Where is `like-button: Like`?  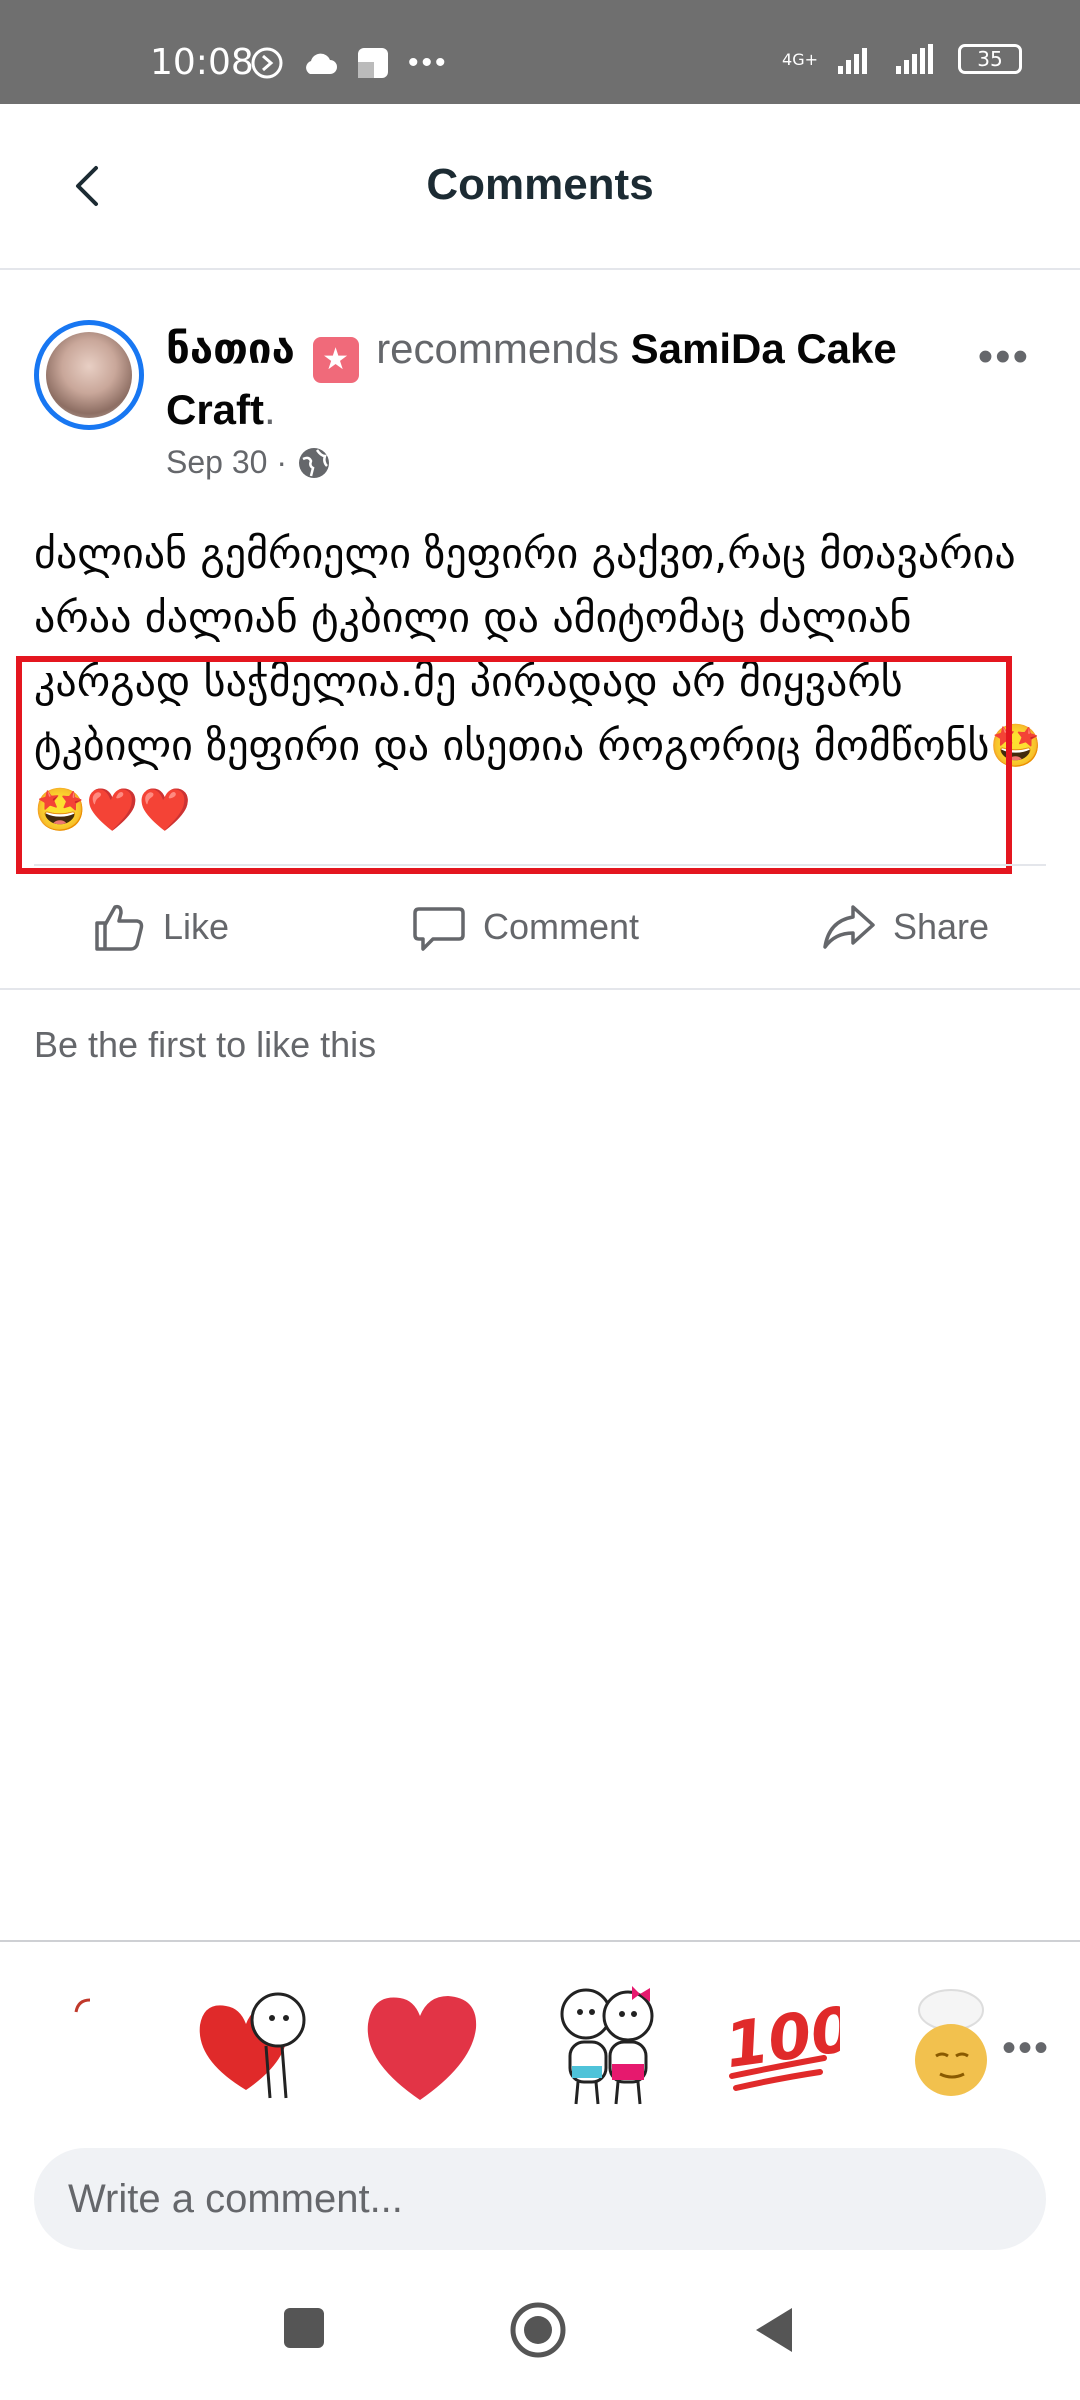
like-button: Like is located at coordinates (160, 927).